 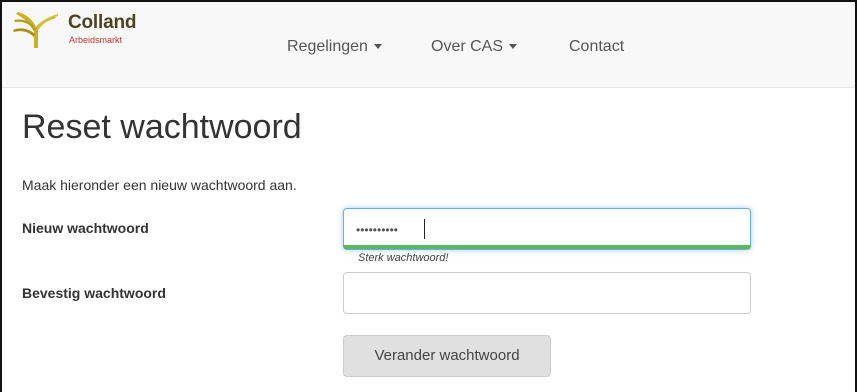 What do you see at coordinates (547, 247) in the screenshot?
I see `password-strength-bar` at bounding box center [547, 247].